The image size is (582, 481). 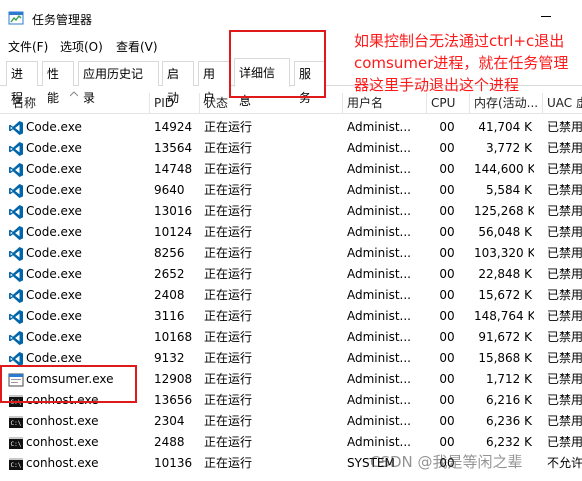 I want to click on task-manager-icon, so click(x=16, y=18).